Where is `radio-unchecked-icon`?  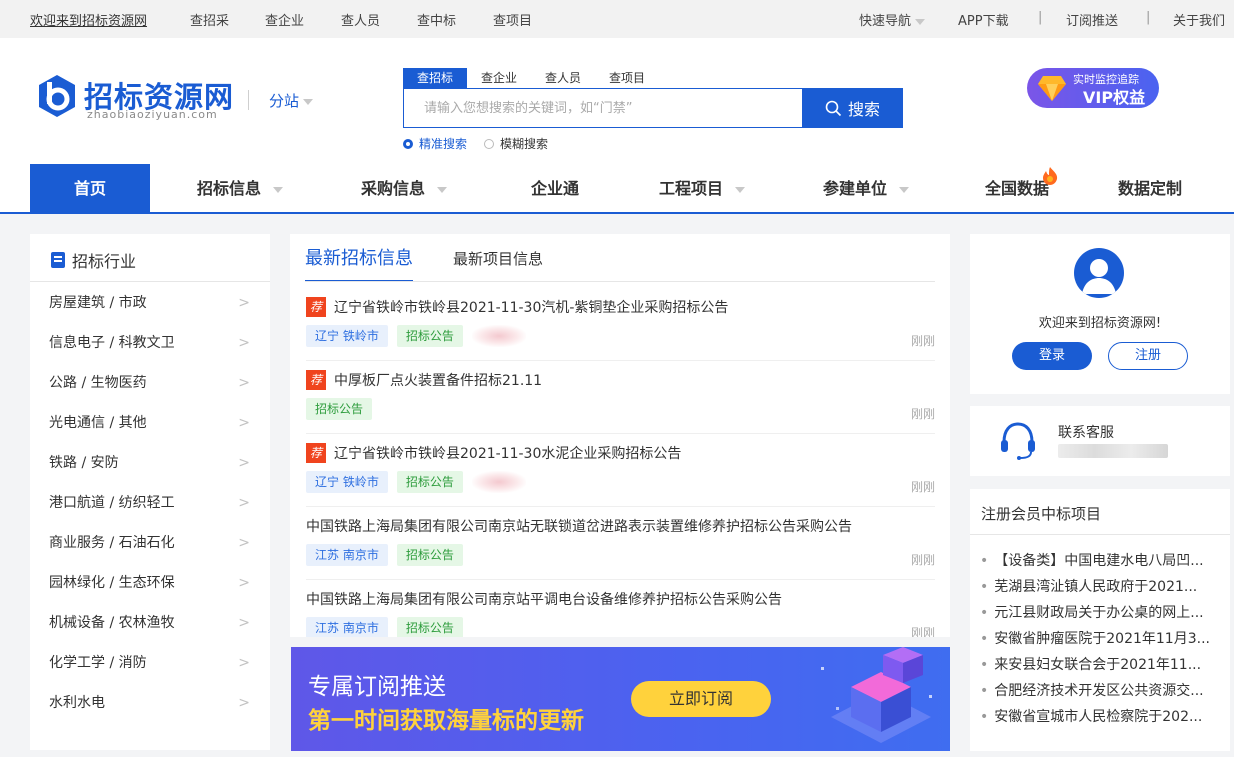 radio-unchecked-icon is located at coordinates (489, 143).